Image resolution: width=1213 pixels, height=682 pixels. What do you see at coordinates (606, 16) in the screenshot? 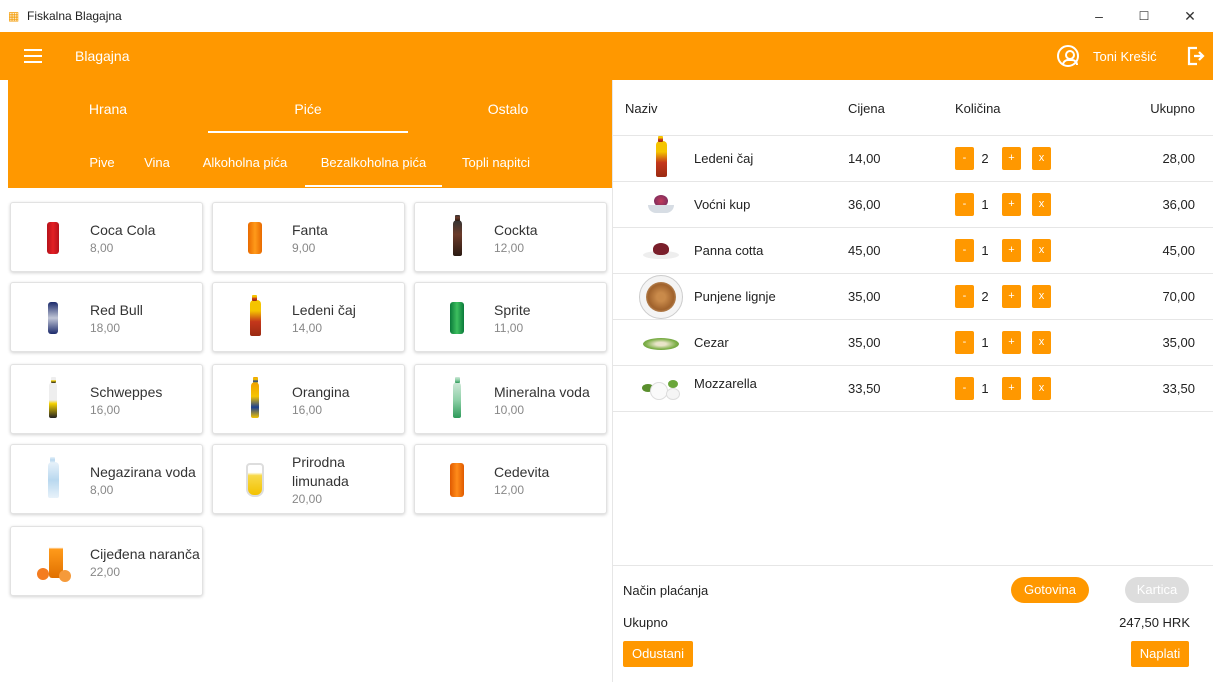
I see `window-titlebar: ▦ Fiskalna Blagajna – ☐ ✕` at bounding box center [606, 16].